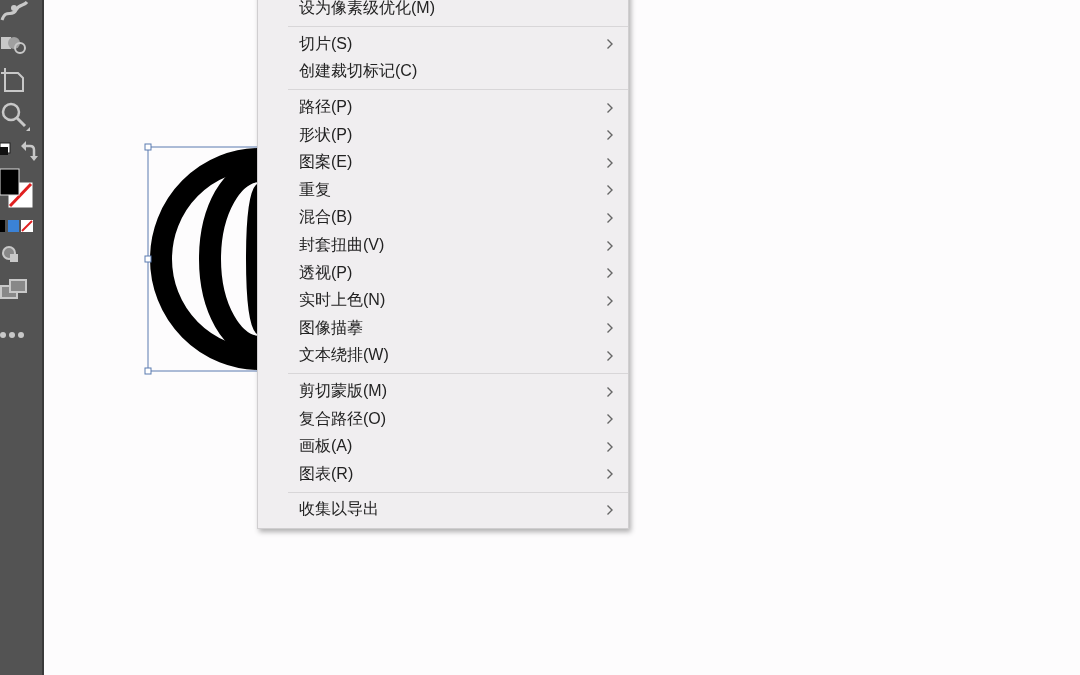  Describe the element at coordinates (12, 335) in the screenshot. I see `more-icon` at that location.